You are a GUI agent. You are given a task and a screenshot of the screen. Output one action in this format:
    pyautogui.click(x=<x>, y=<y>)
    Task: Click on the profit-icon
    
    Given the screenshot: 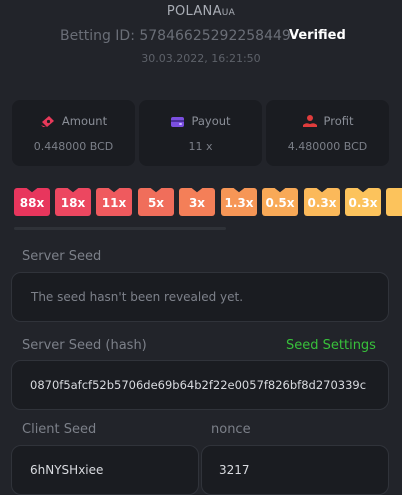 What is the action you would take?
    pyautogui.click(x=309, y=121)
    